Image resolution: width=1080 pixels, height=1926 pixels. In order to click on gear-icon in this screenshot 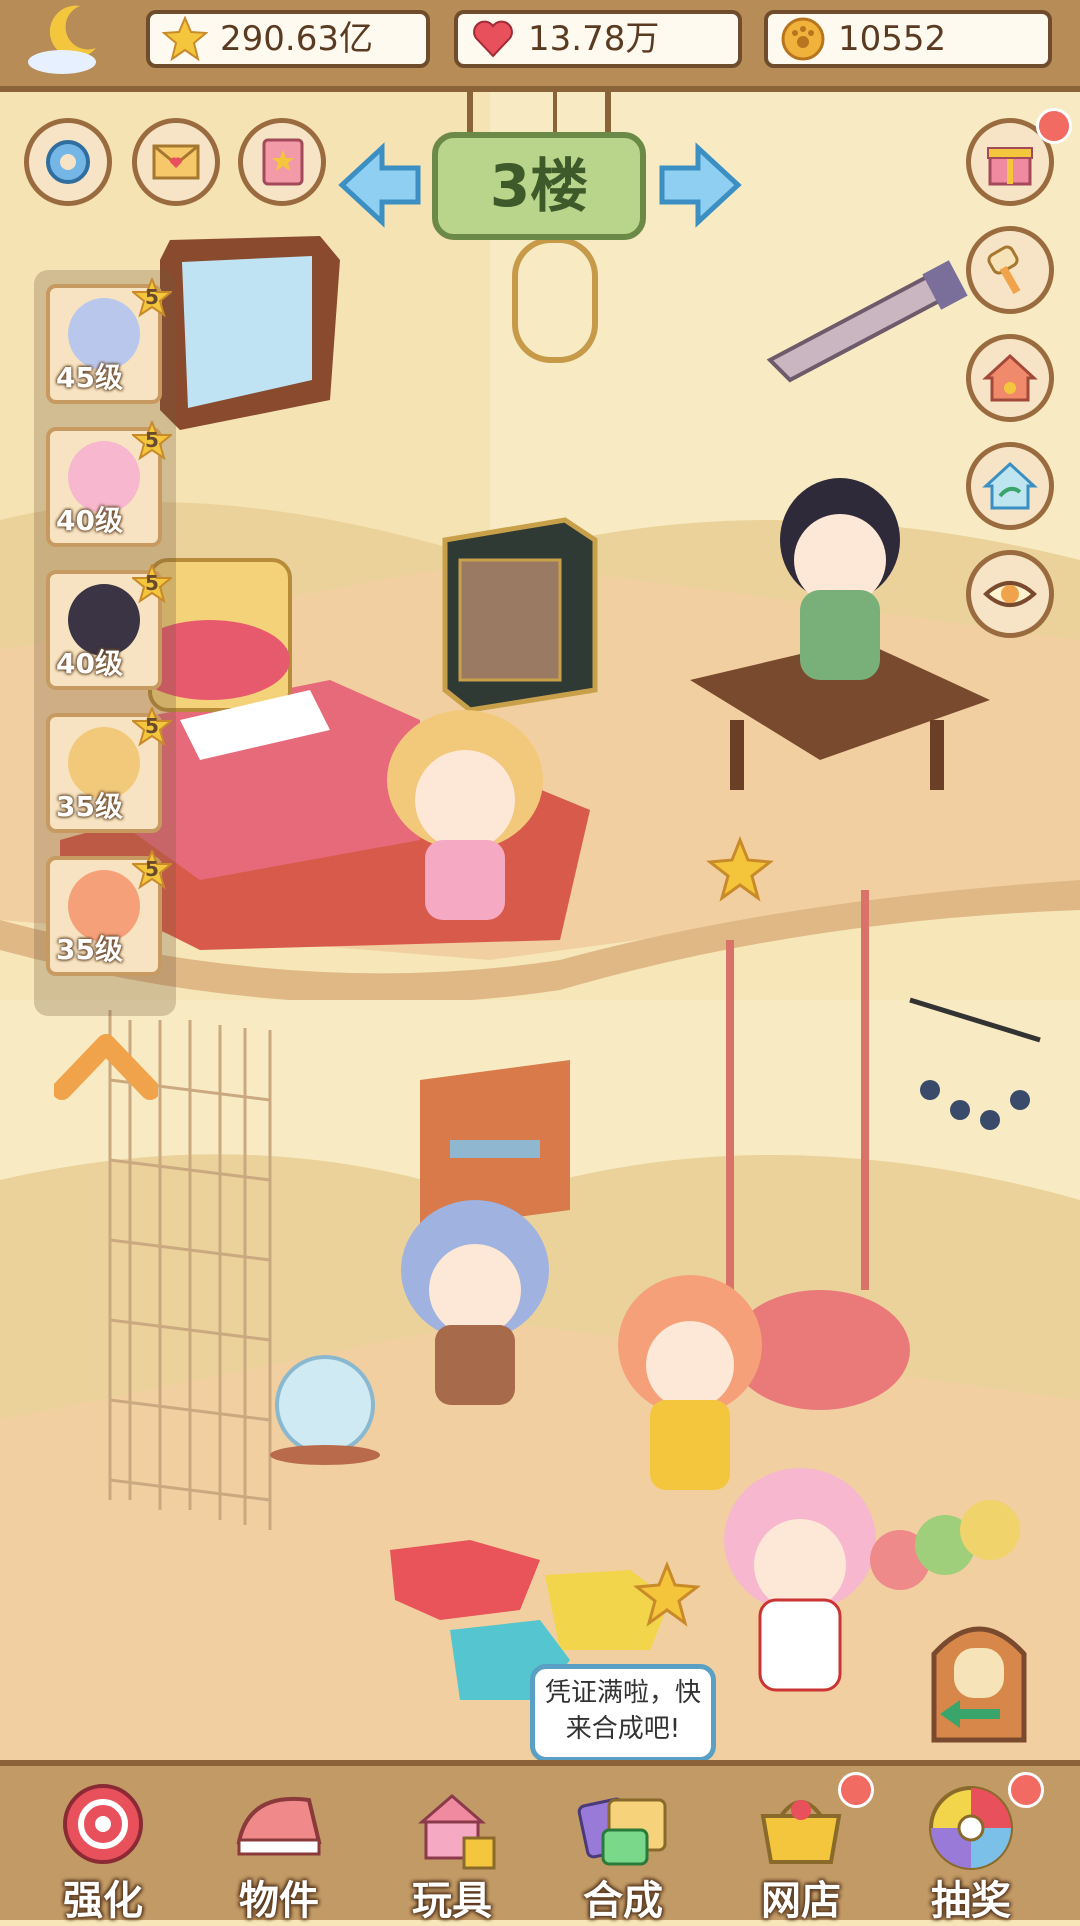, I will do `click(68, 162)`.